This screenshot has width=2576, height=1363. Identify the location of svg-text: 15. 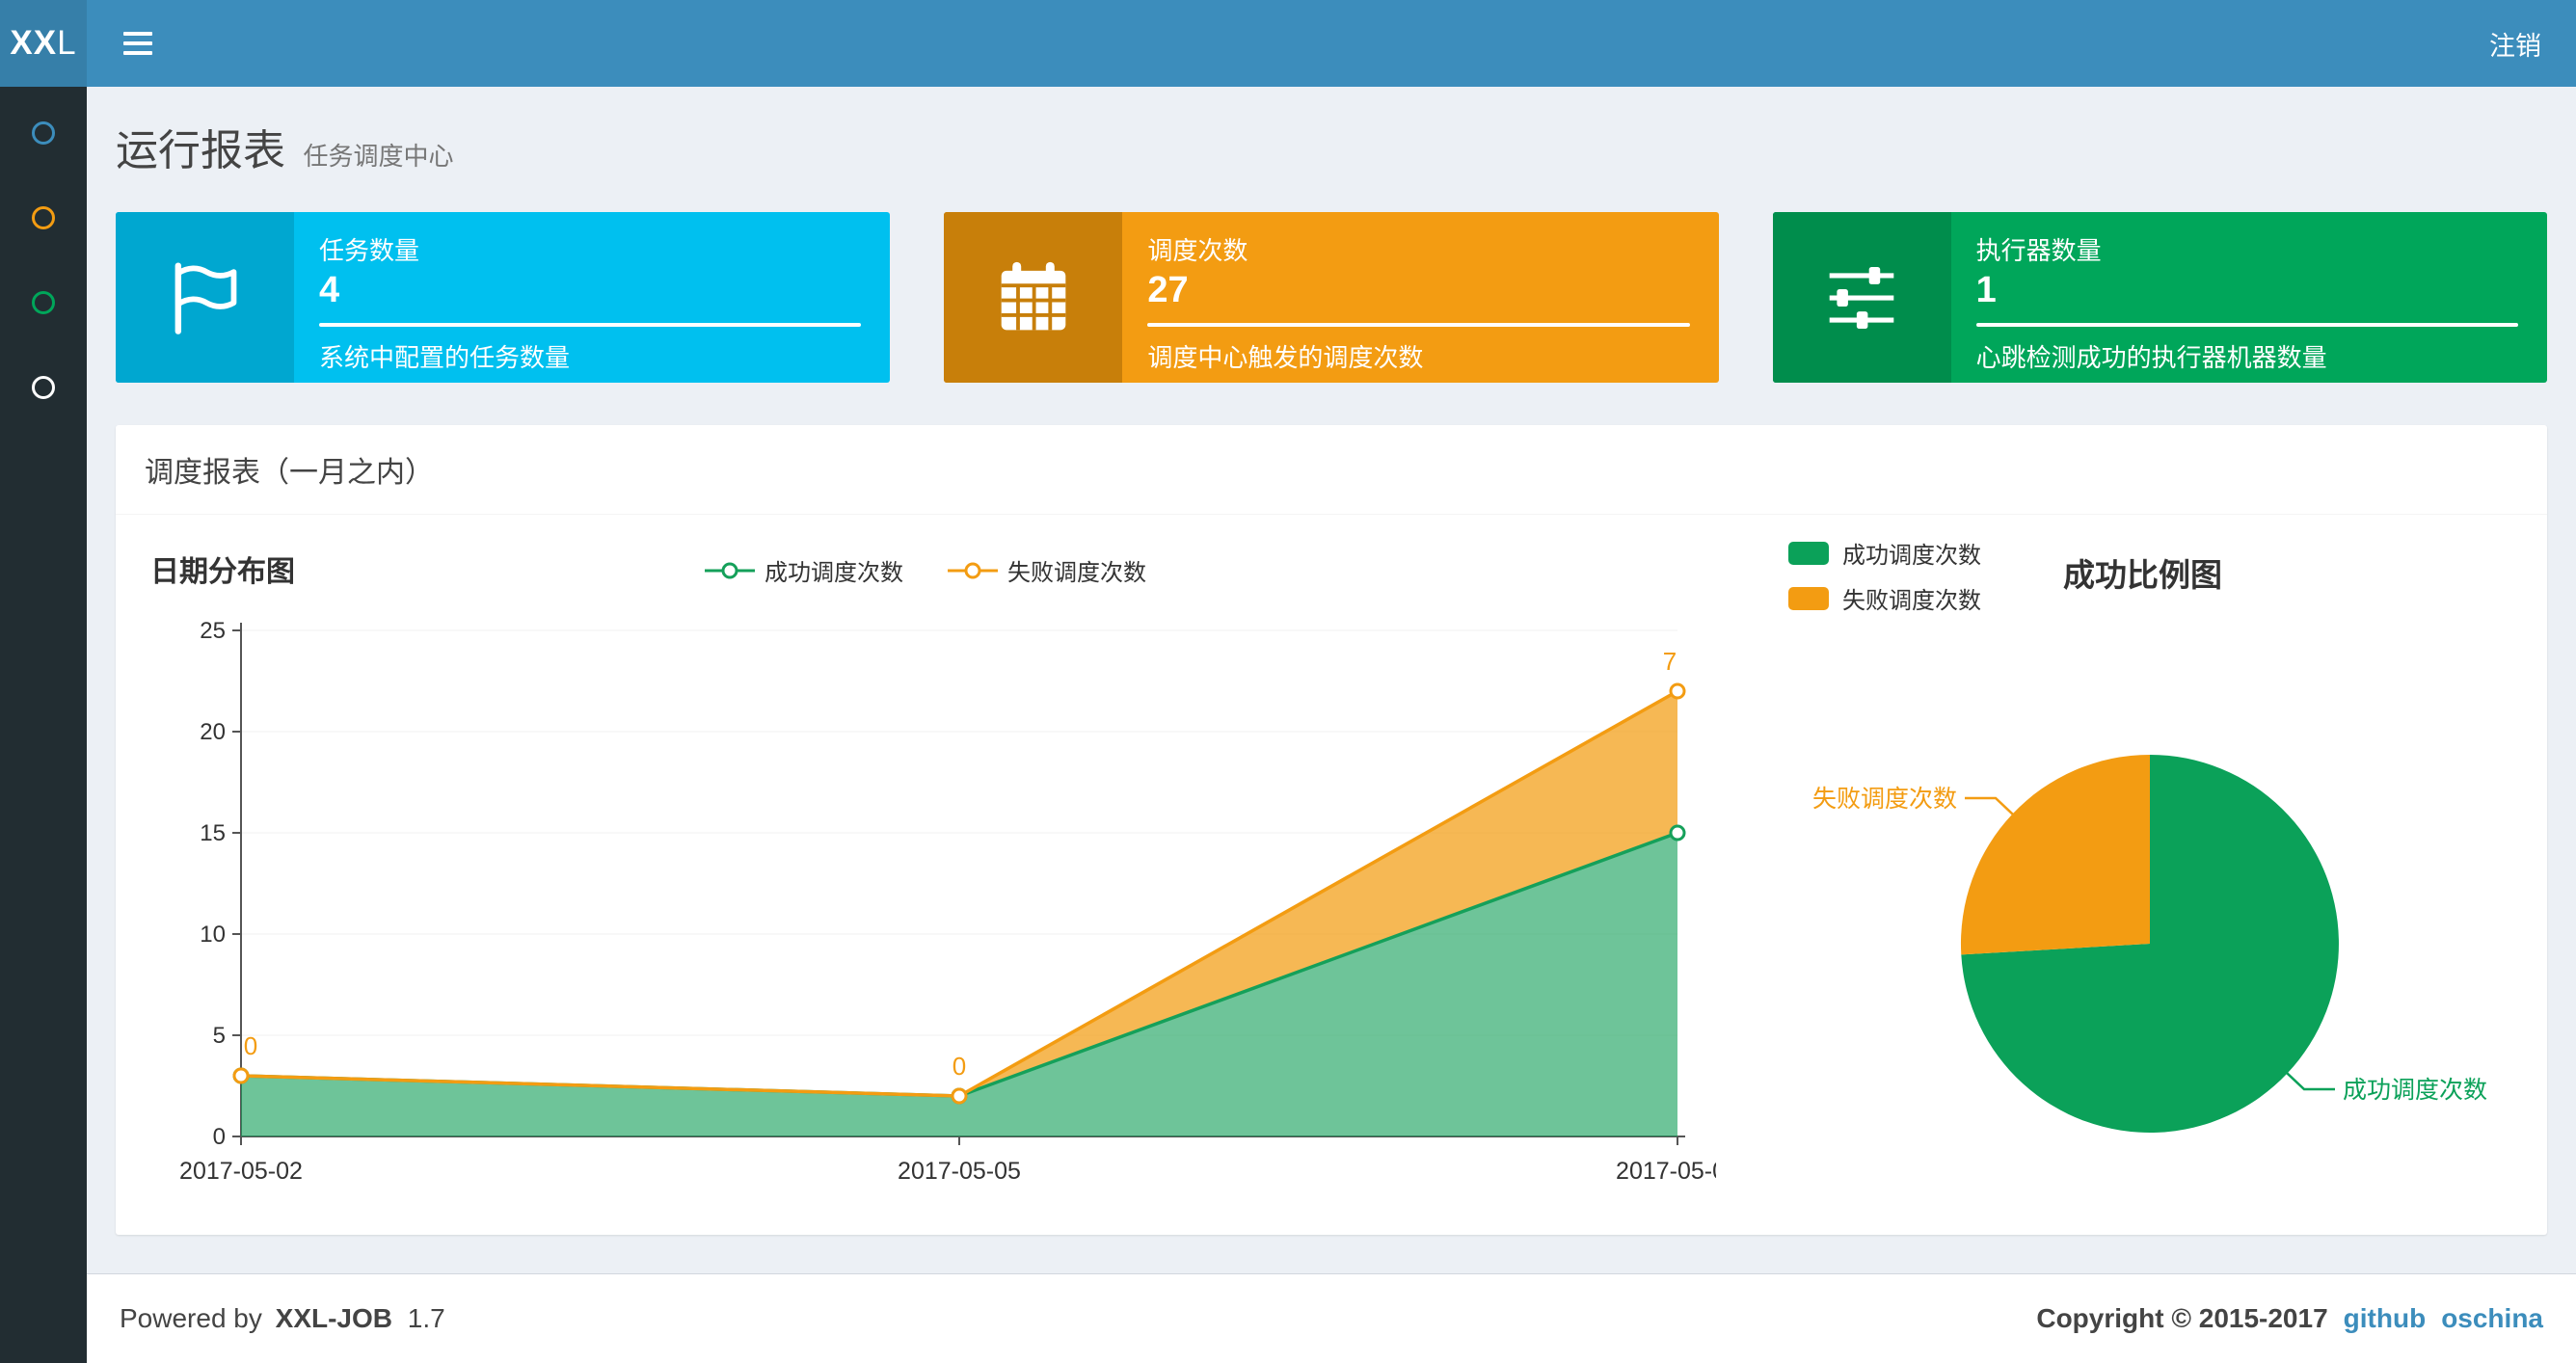
(213, 833).